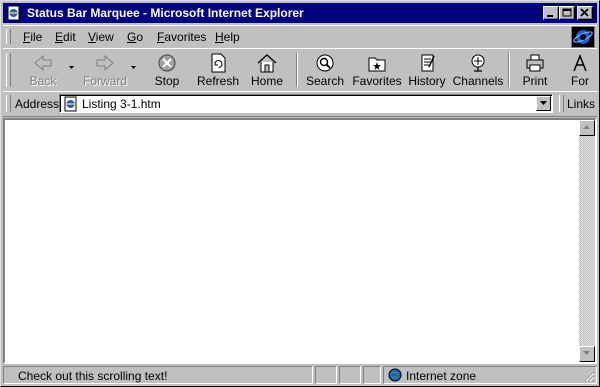 This screenshot has height=387, width=600. What do you see at coordinates (583, 37) in the screenshot?
I see `ie-throbber-logo` at bounding box center [583, 37].